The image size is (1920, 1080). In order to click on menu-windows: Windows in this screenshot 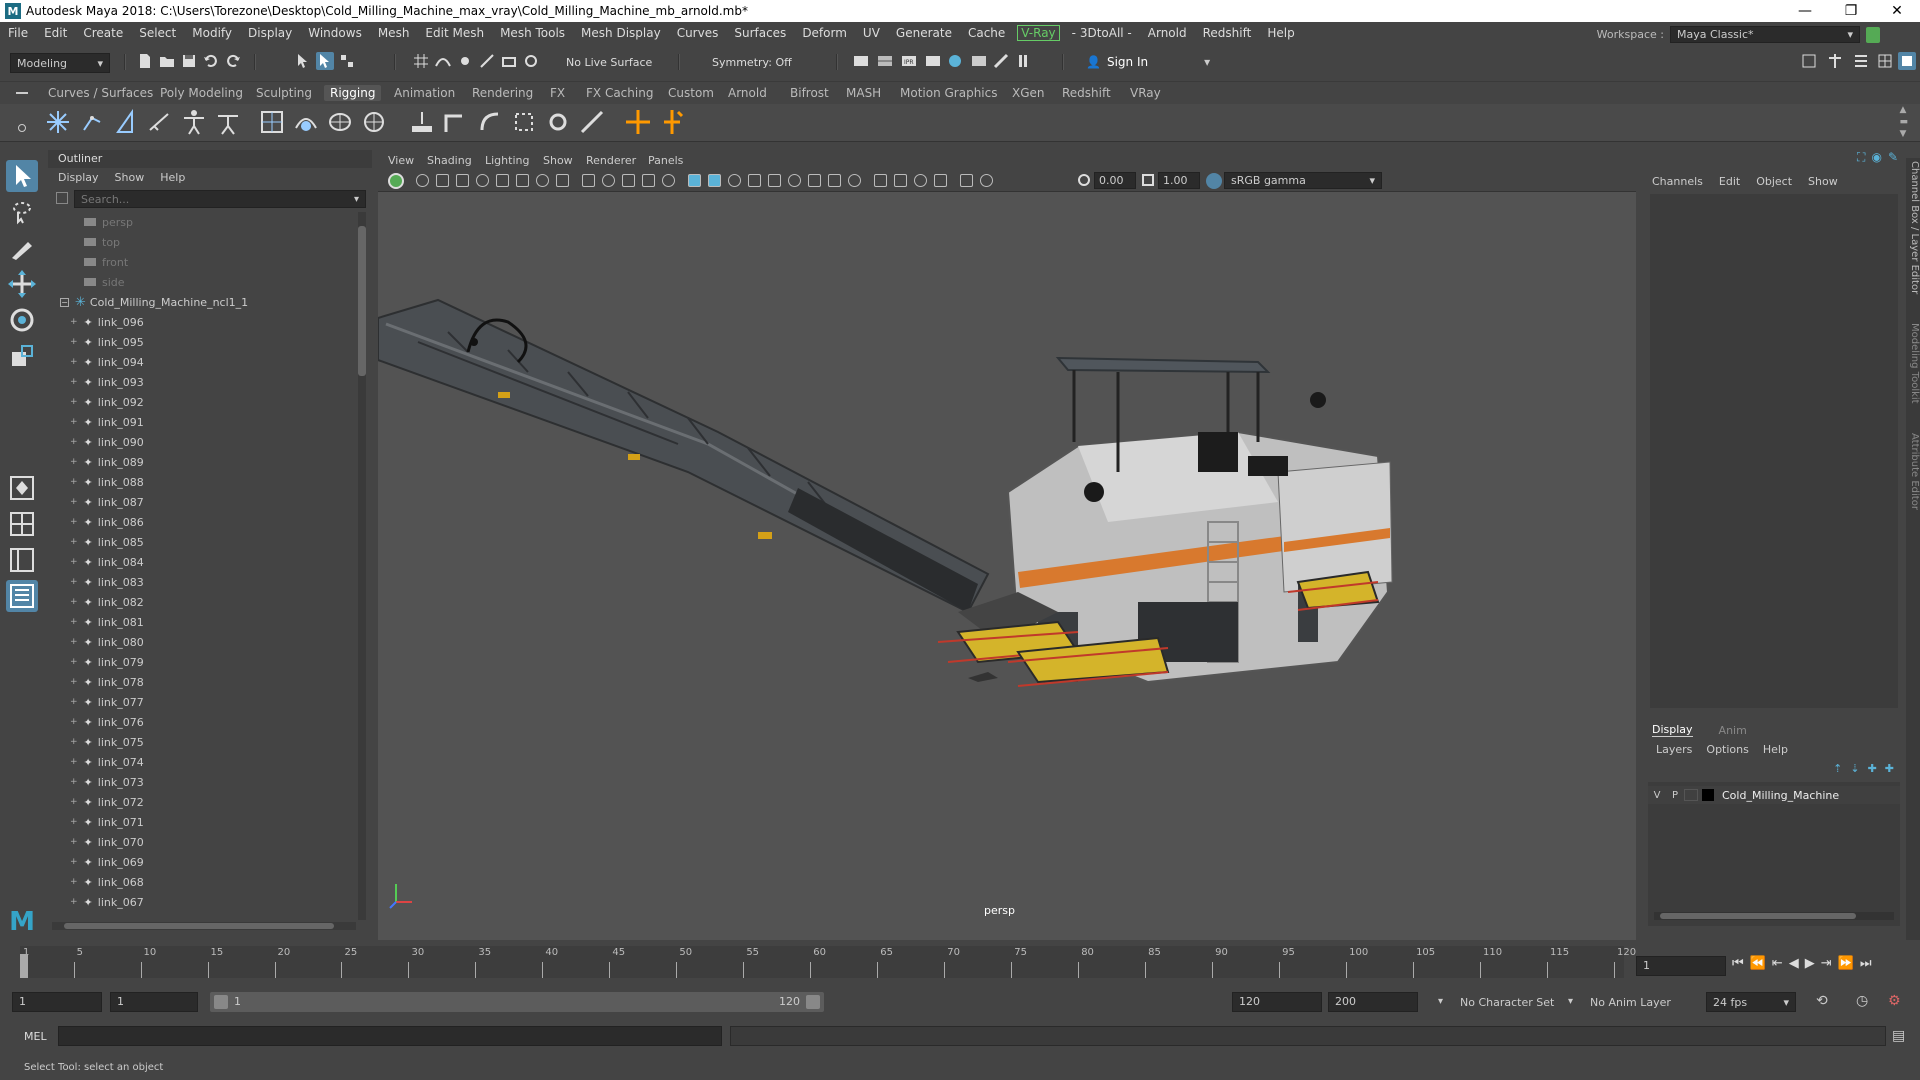, I will do `click(335, 33)`.